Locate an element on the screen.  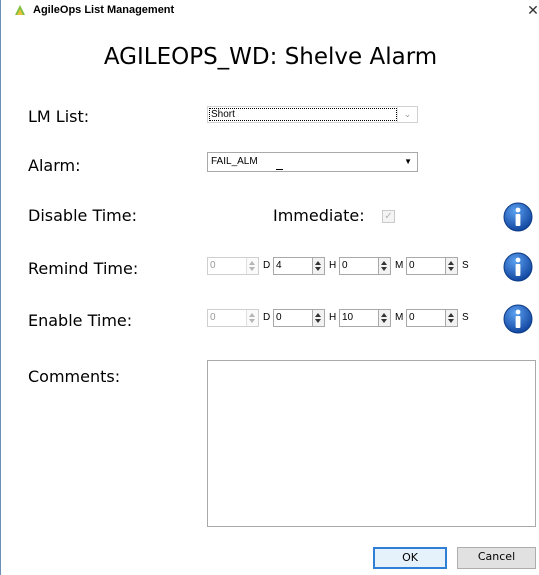
lm-list-select: Short ⌄ is located at coordinates (312, 114).